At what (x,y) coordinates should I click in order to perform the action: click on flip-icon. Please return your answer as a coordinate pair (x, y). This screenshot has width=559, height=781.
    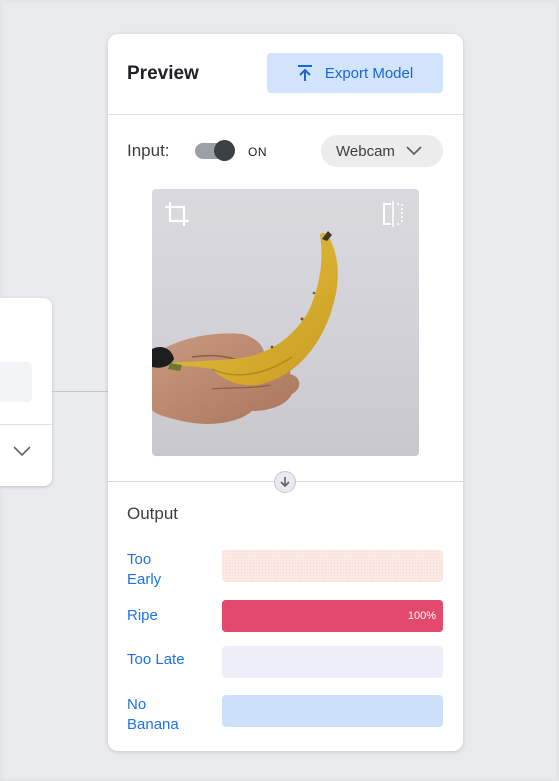
    Looking at the image, I should click on (393, 214).